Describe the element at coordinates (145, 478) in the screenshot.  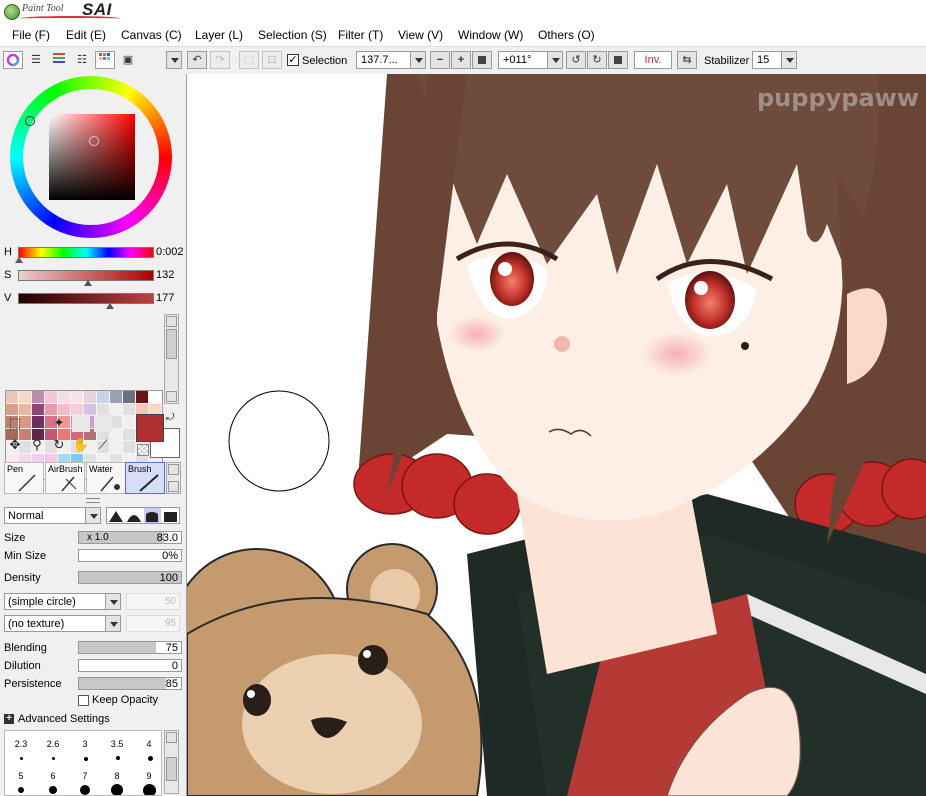
I see `brush-tab-brush: Brush` at that location.